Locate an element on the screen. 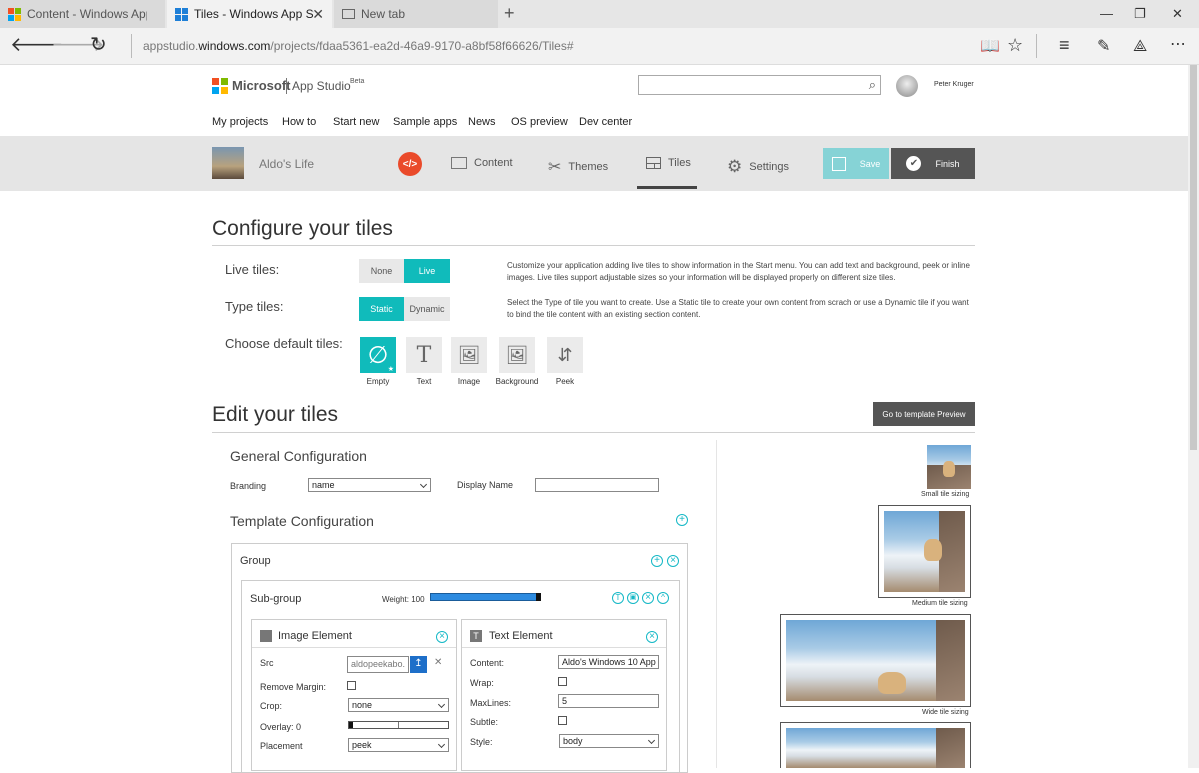  crop-label: Crop: is located at coordinates (271, 706).